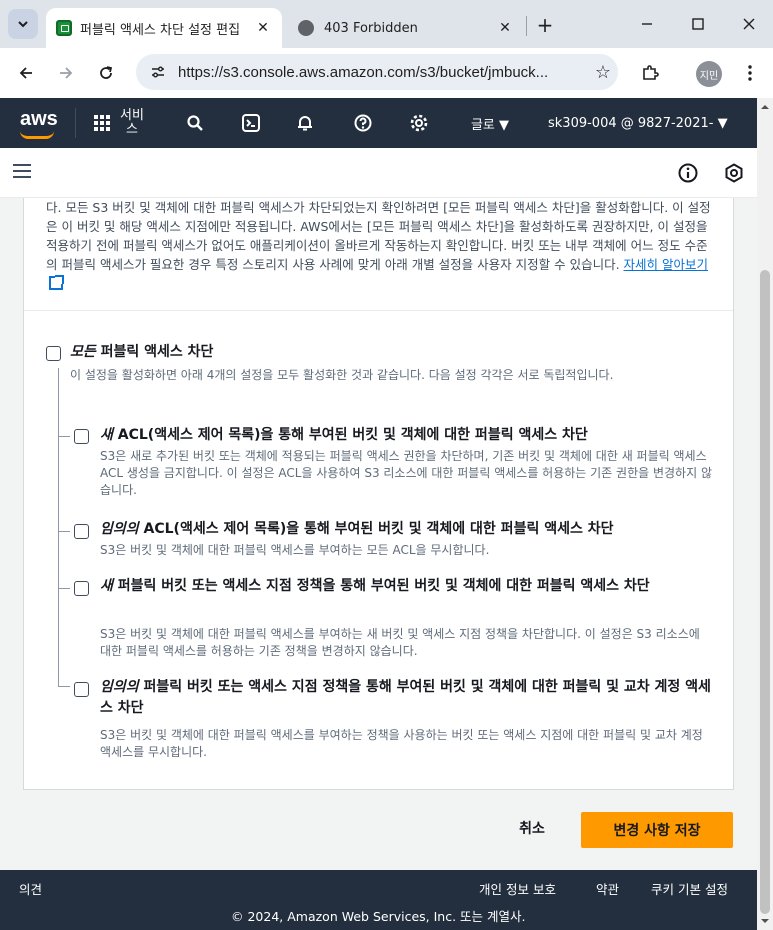  I want to click on scroll-up-arrow-icon, so click(765, 107).